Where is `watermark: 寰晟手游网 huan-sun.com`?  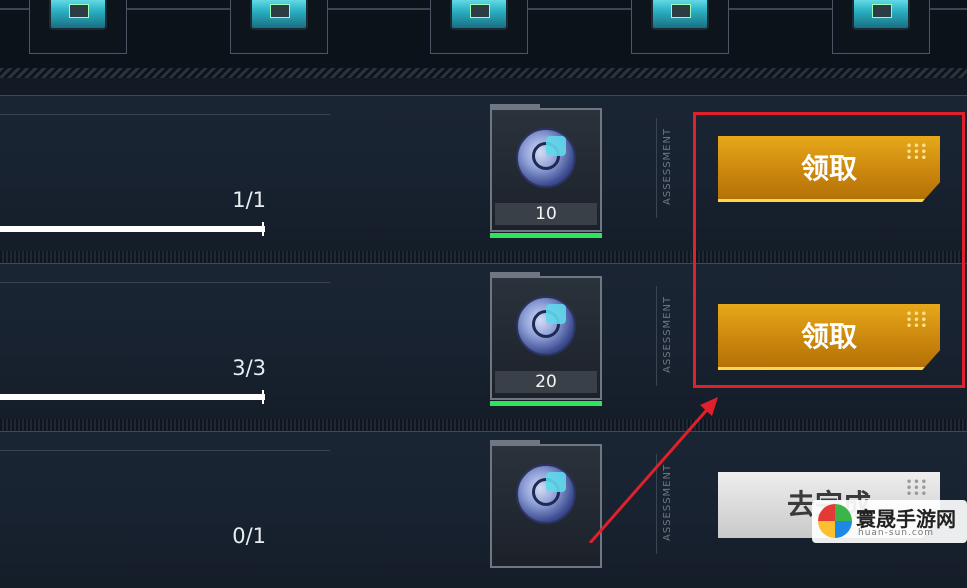 watermark: 寰晟手游网 huan-sun.com is located at coordinates (889, 521).